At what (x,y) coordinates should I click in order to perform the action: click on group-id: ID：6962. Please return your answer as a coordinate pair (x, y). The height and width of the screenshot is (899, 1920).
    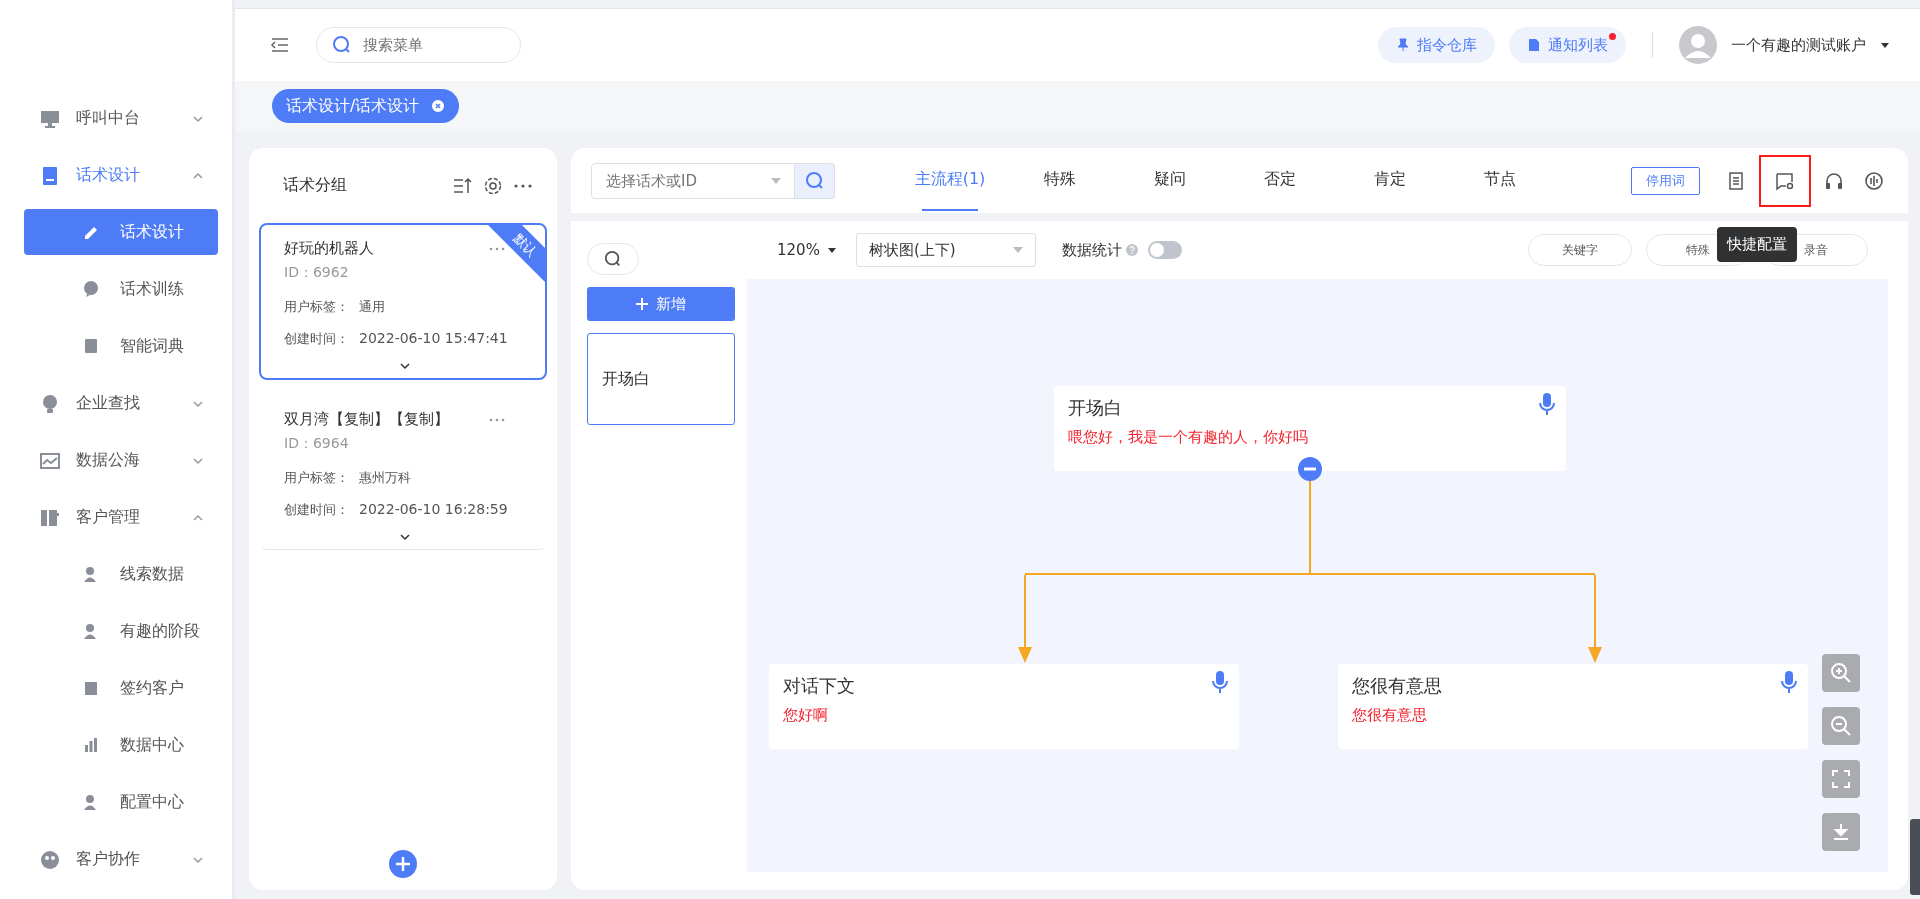
    Looking at the image, I should click on (317, 273).